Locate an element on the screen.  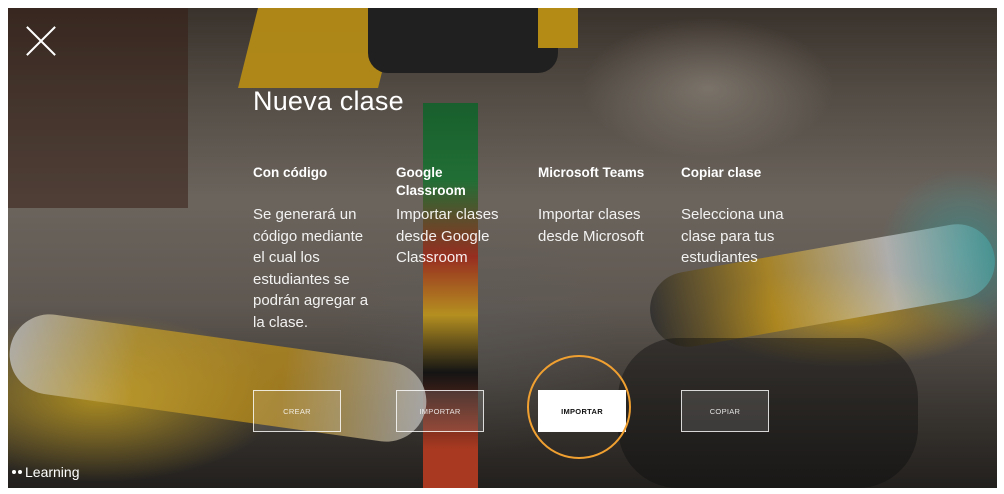
option-title: Copiar clase is located at coordinates (721, 172).